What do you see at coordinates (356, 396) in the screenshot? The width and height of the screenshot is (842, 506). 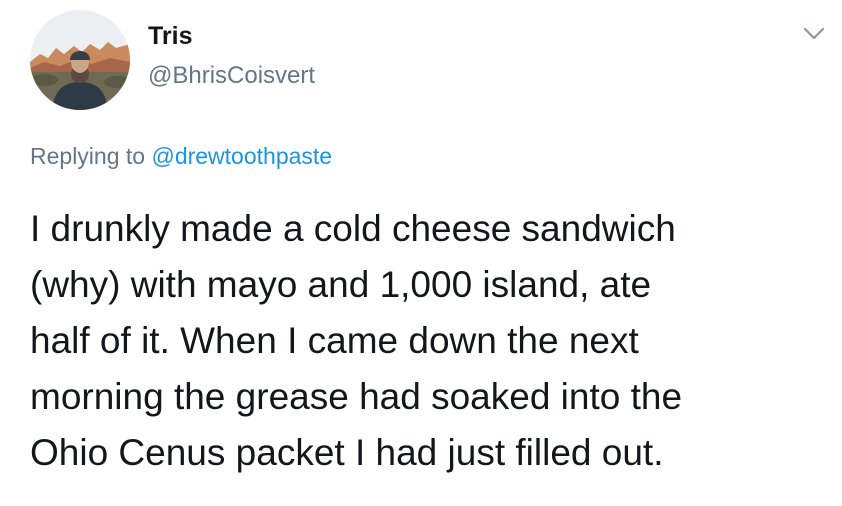 I see `tweet-text-line: morning the grease had soaked into the` at bounding box center [356, 396].